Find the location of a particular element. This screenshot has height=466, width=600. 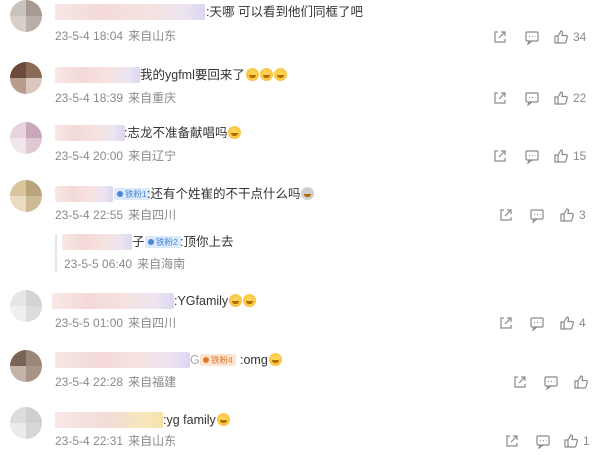

flushed-face-icon is located at coordinates (235, 132).